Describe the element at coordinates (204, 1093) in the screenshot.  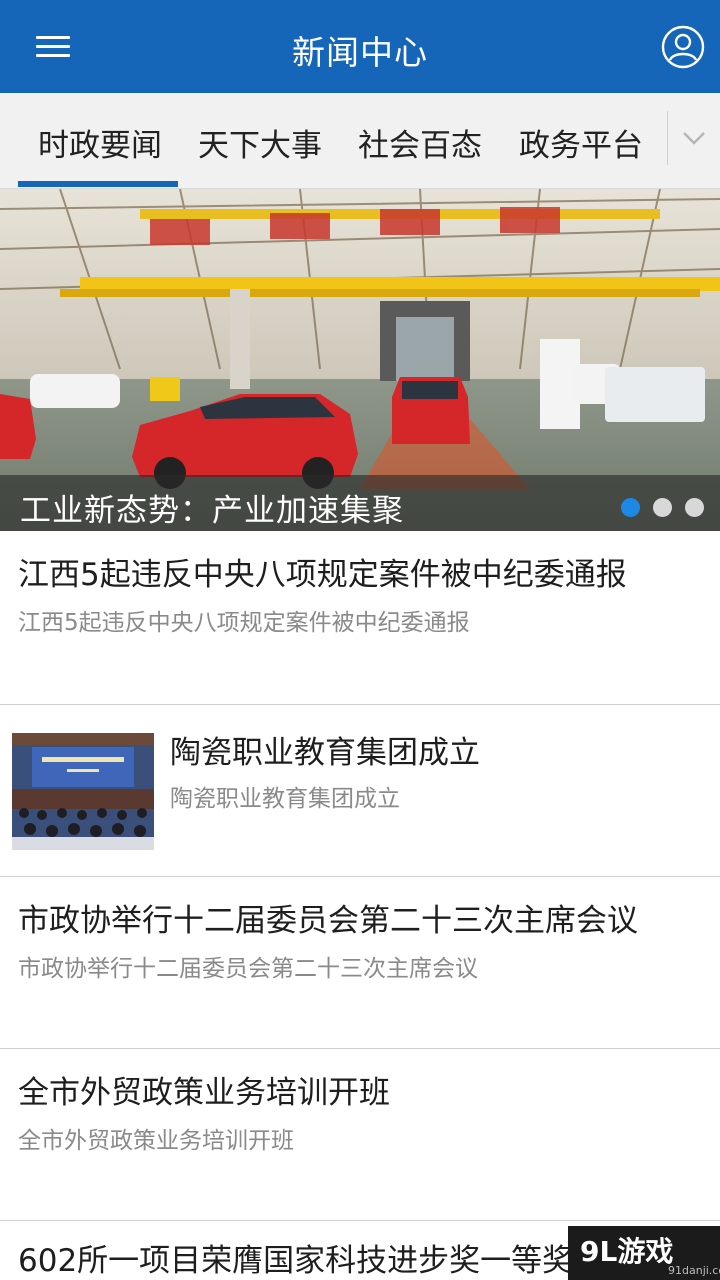
I see `news-title: 全市外贸政策业务培训开班` at that location.